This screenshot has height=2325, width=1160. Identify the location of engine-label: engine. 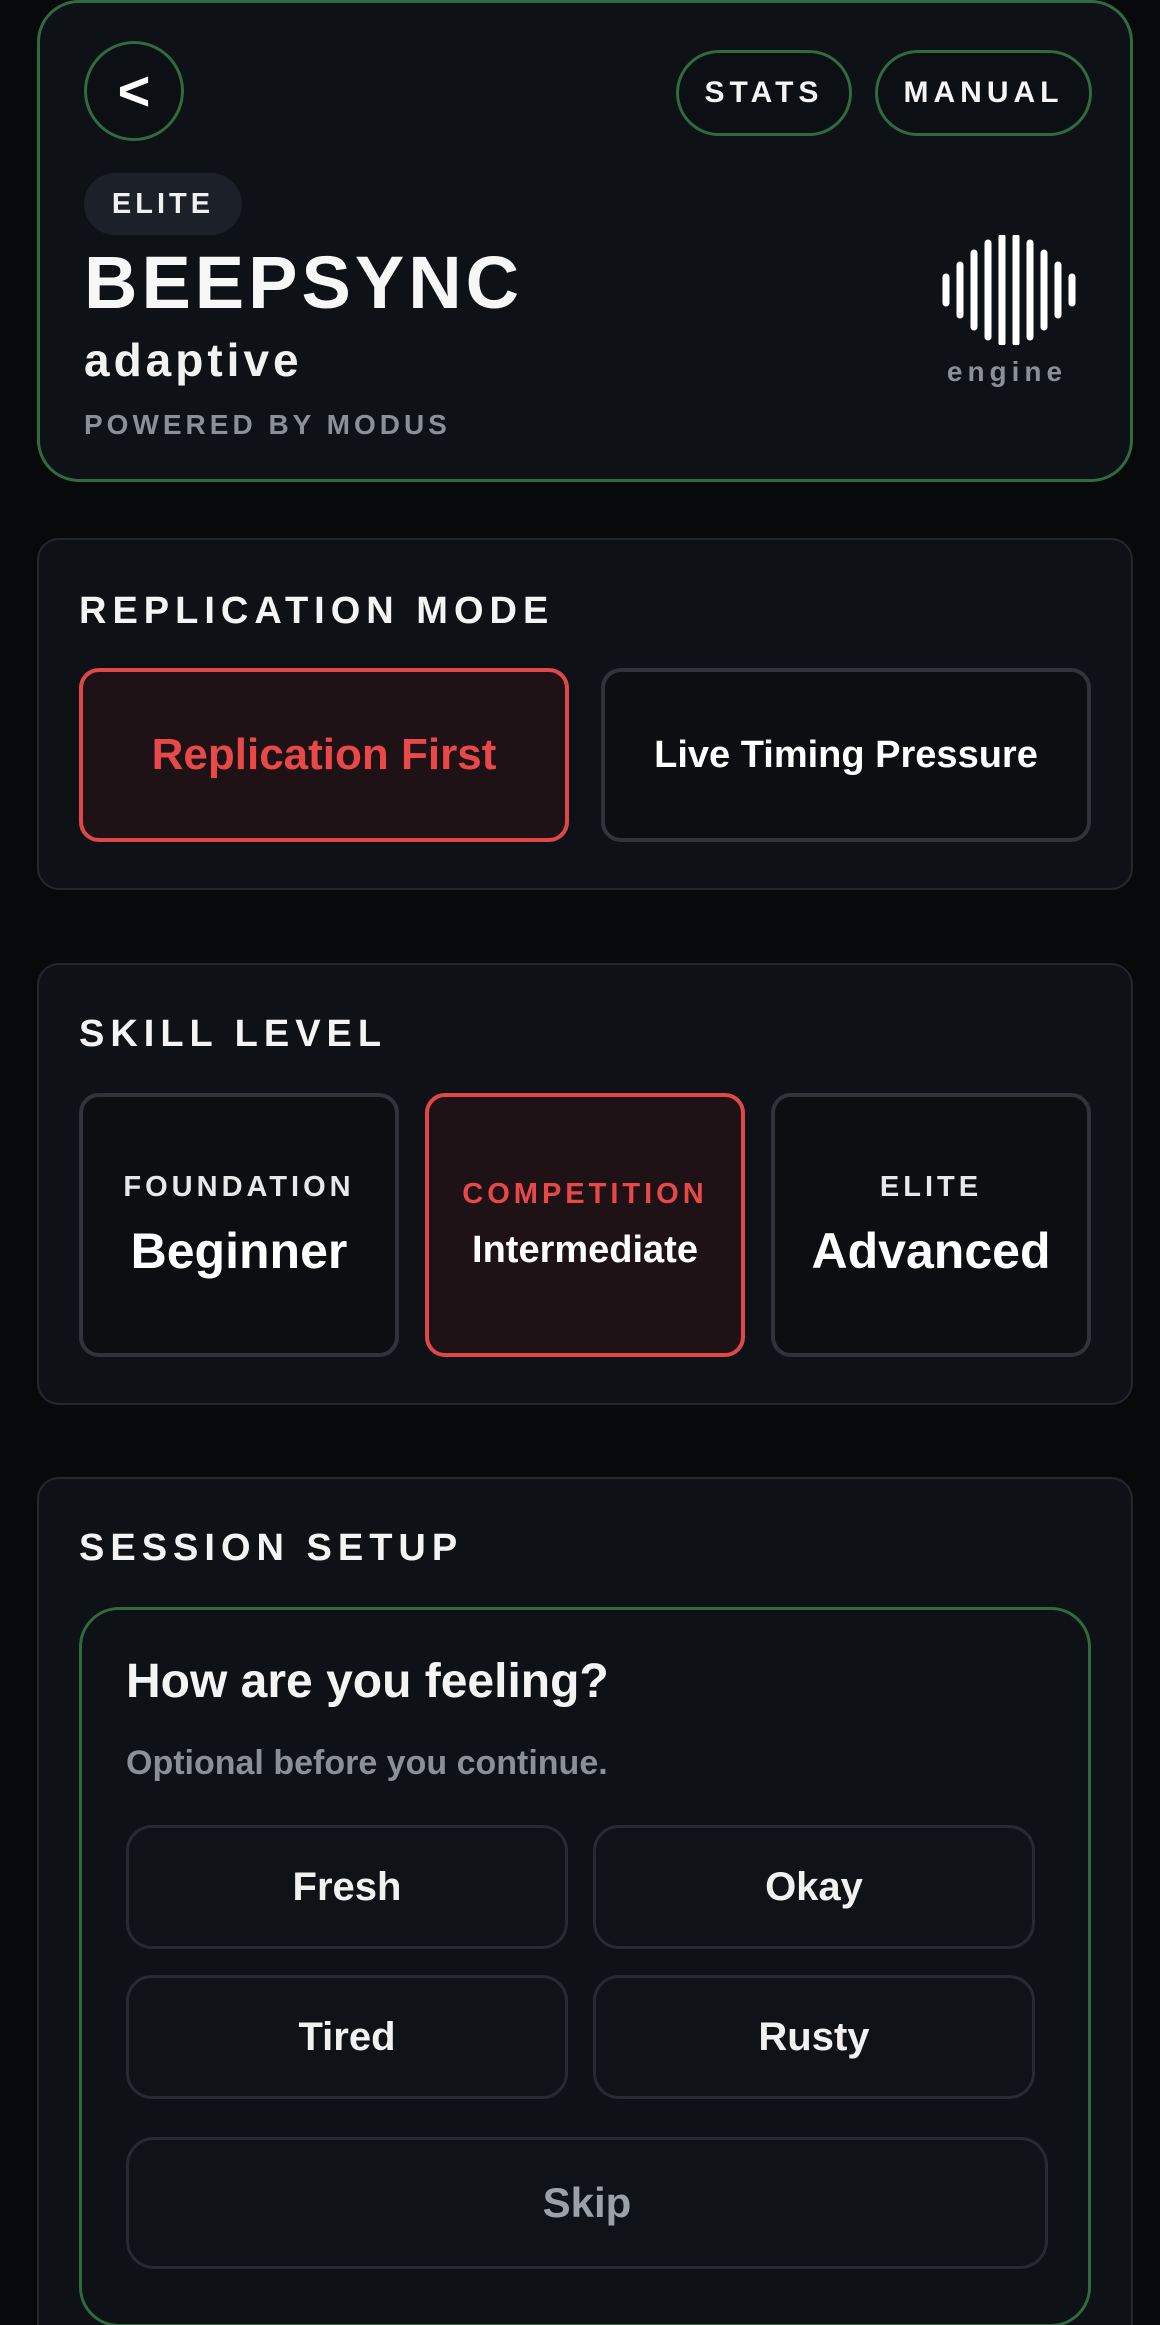
(1007, 371).